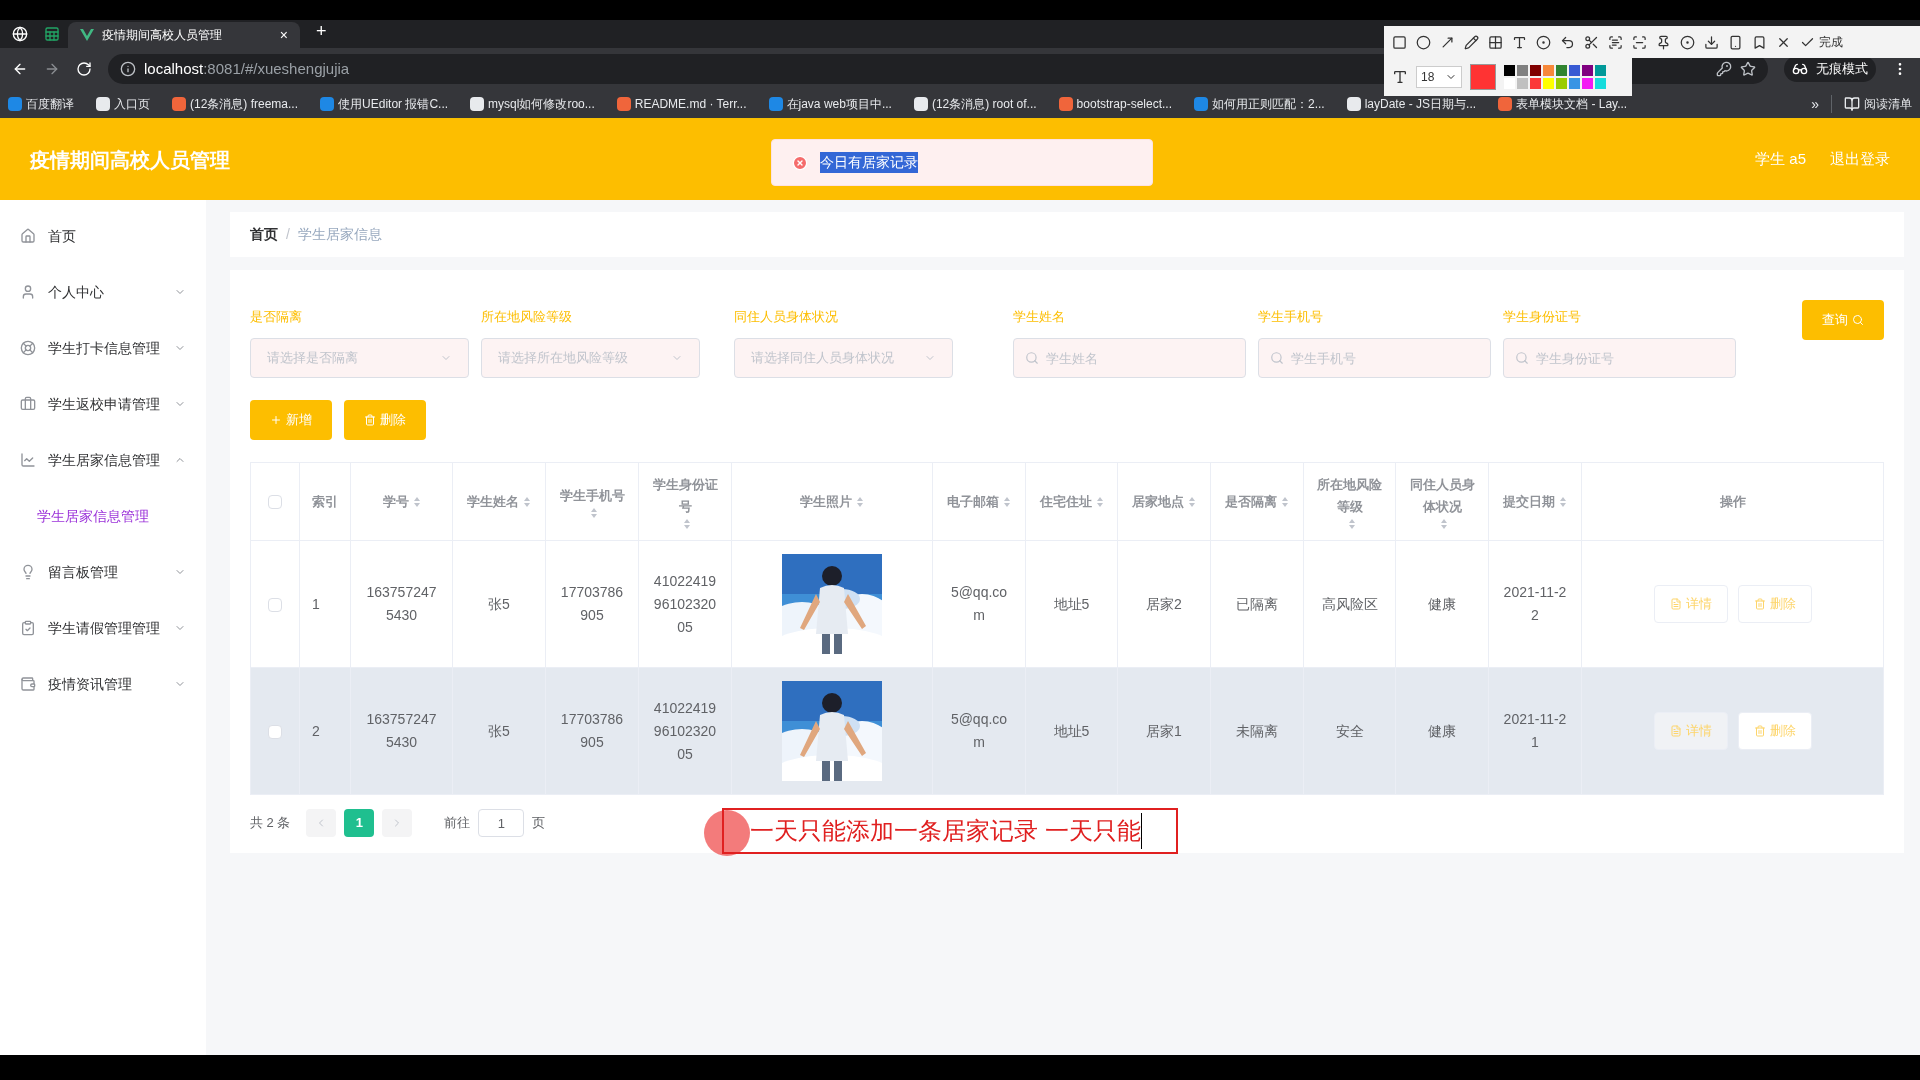 This screenshot has width=1920, height=1080. I want to click on arrow-icon, so click(1447, 42).